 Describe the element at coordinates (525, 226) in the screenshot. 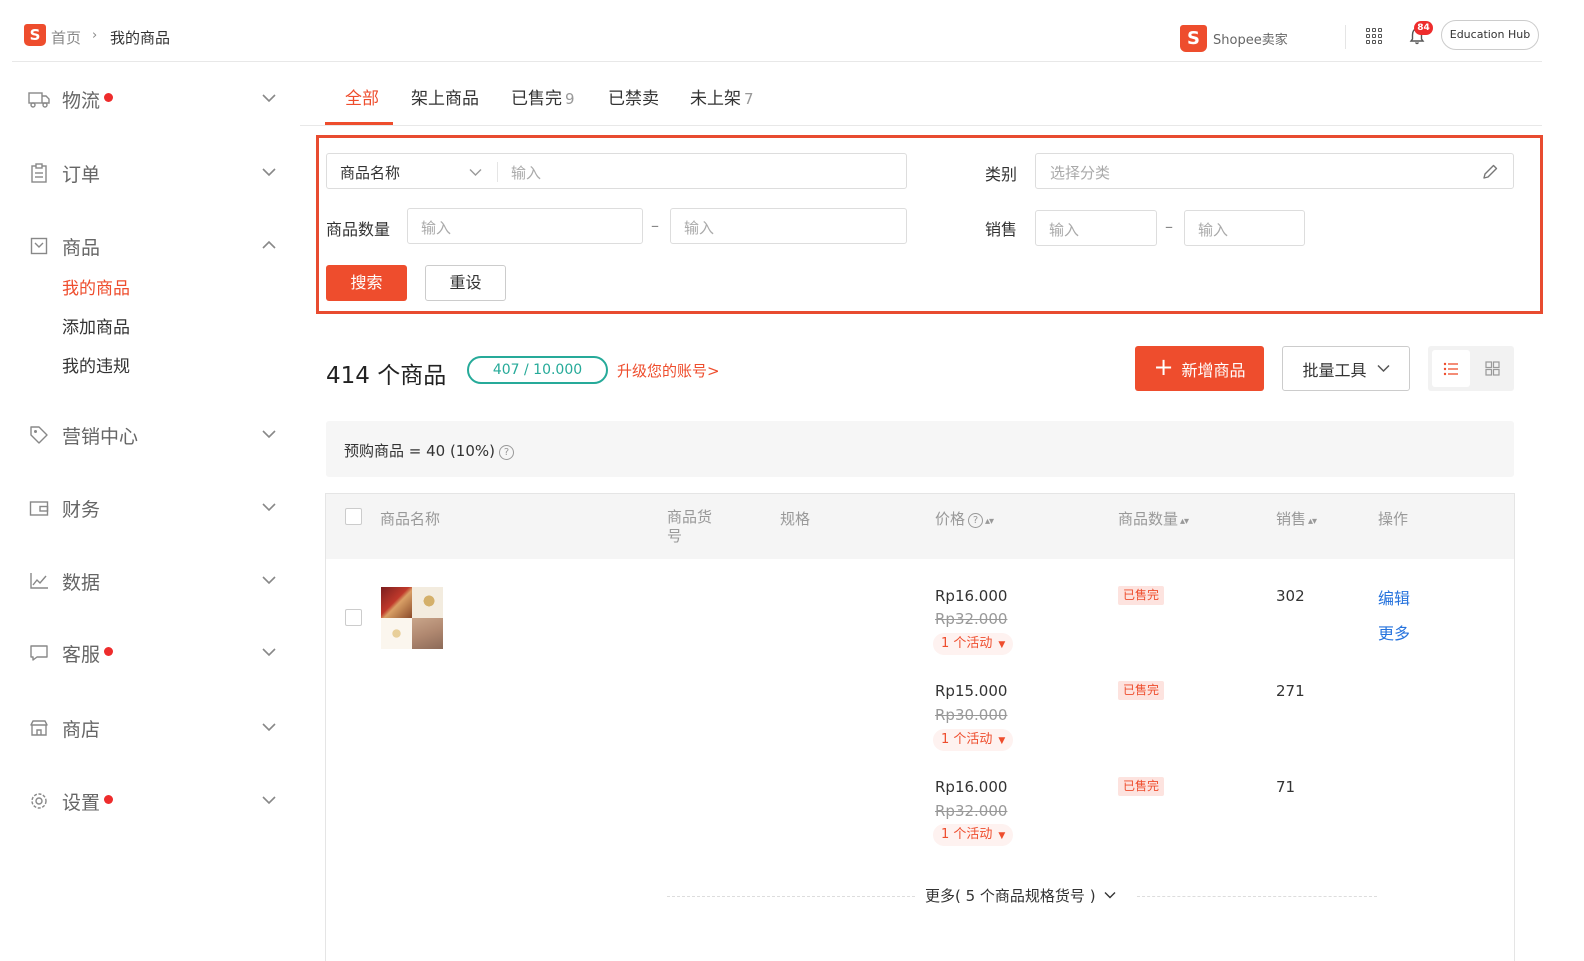

I see `stock-min-input: 输入` at that location.